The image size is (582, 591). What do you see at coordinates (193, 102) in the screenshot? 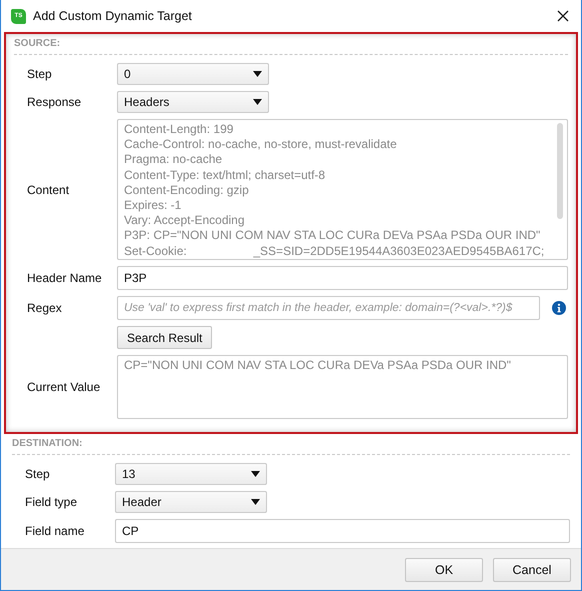
I see `dropdown: Headers` at bounding box center [193, 102].